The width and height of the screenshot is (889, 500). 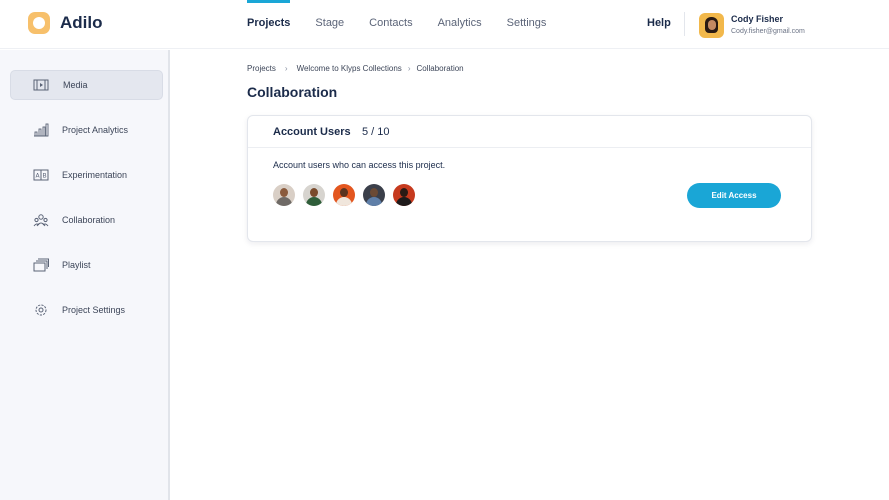 I want to click on sidebar-item-playlist: Playlist, so click(x=86, y=265).